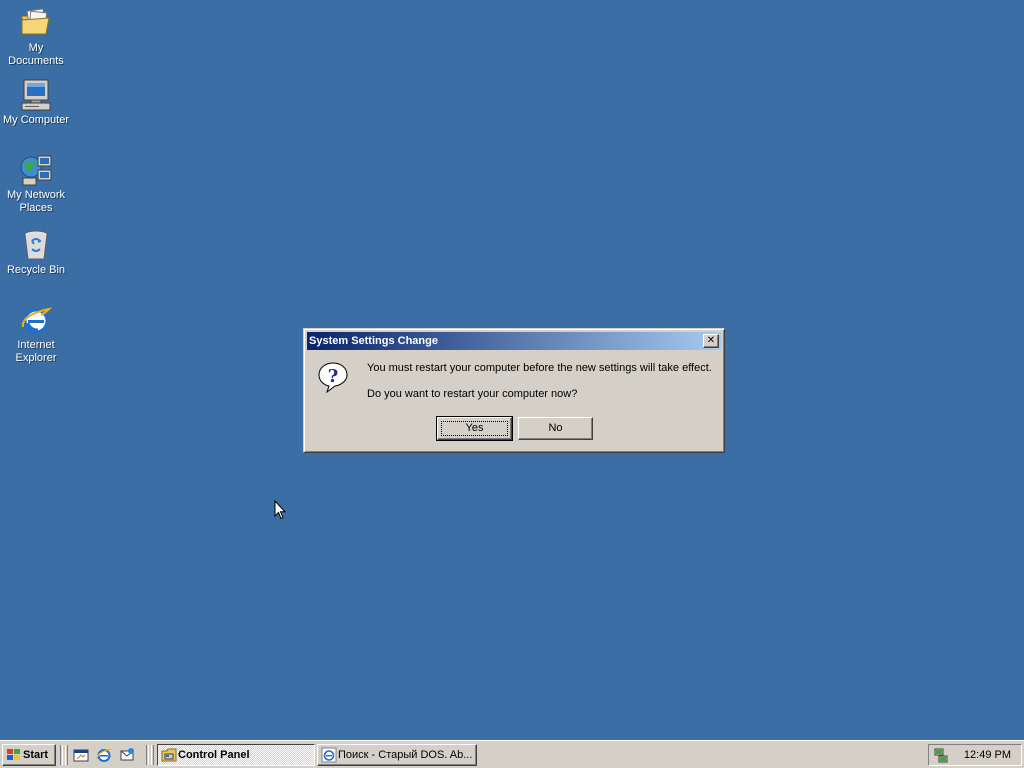  Describe the element at coordinates (514, 341) in the screenshot. I see `dialog-titlebar: System Settings Change ✕` at that location.